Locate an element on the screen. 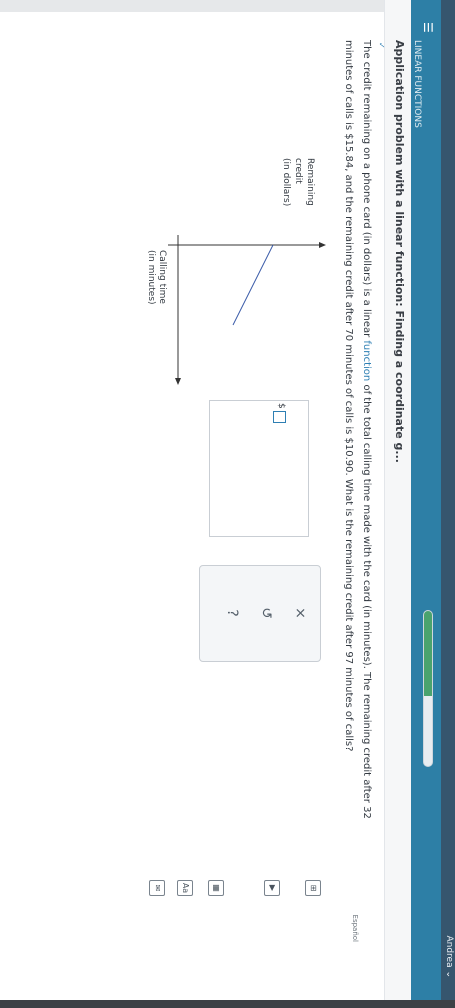 This screenshot has height=1008, width=455. mail-icon: ✉ is located at coordinates (157, 888).